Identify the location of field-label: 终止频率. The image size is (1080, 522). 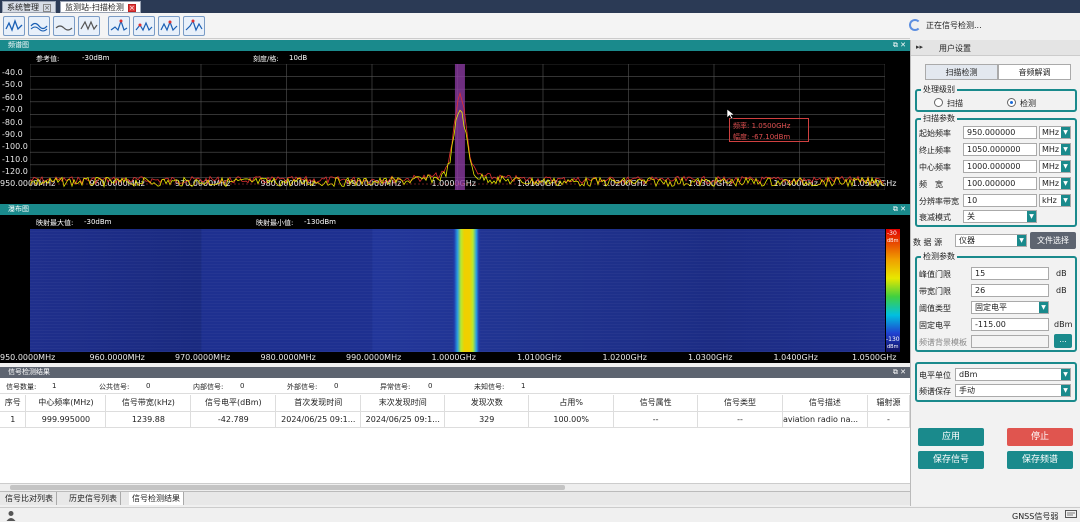
(935, 150).